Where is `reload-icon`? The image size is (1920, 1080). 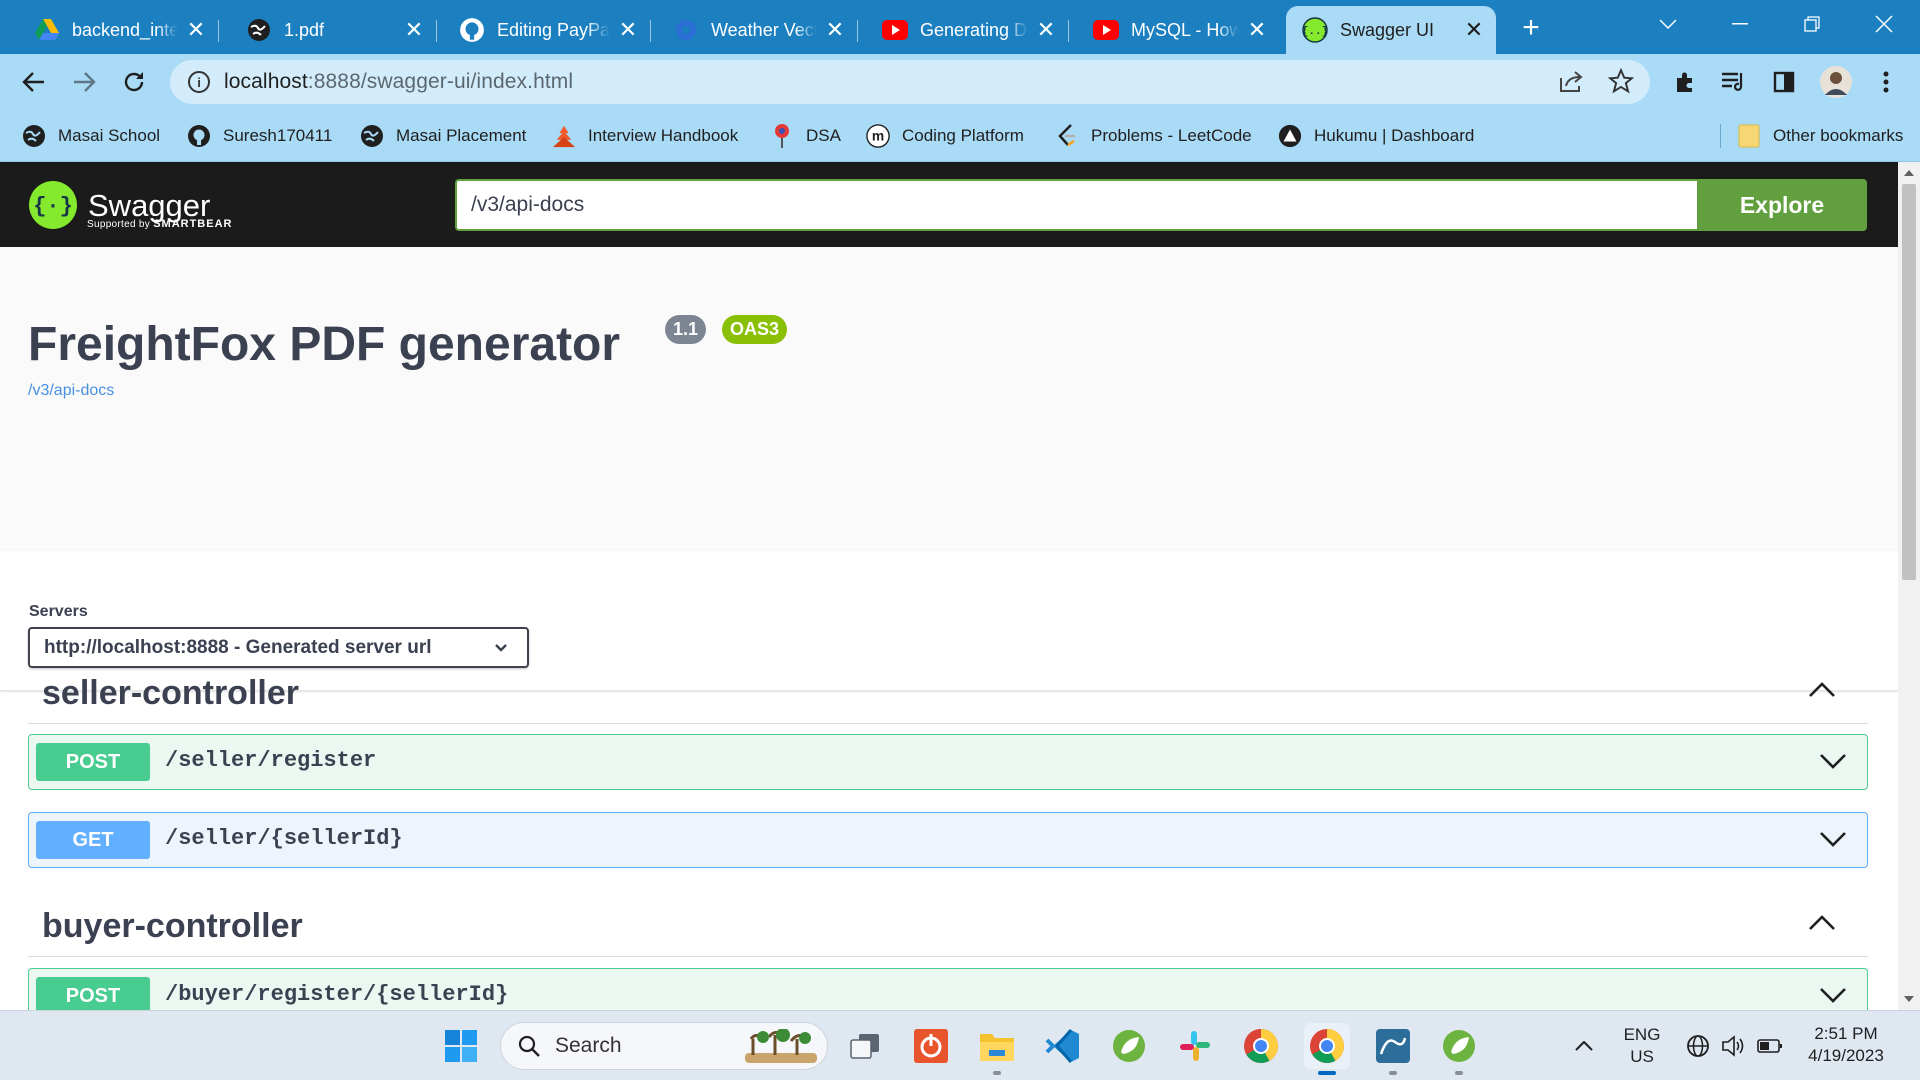
reload-icon is located at coordinates (134, 82).